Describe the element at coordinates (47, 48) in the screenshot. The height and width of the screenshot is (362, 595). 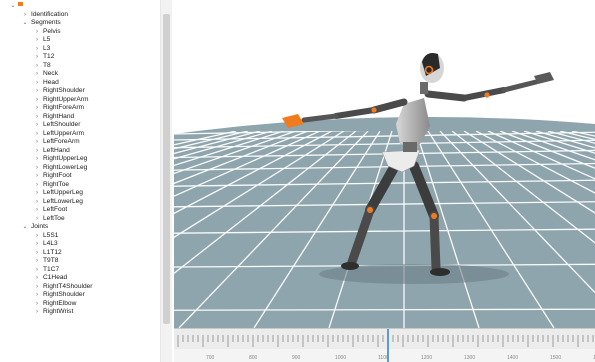
I see `tree-item-label: L3` at that location.